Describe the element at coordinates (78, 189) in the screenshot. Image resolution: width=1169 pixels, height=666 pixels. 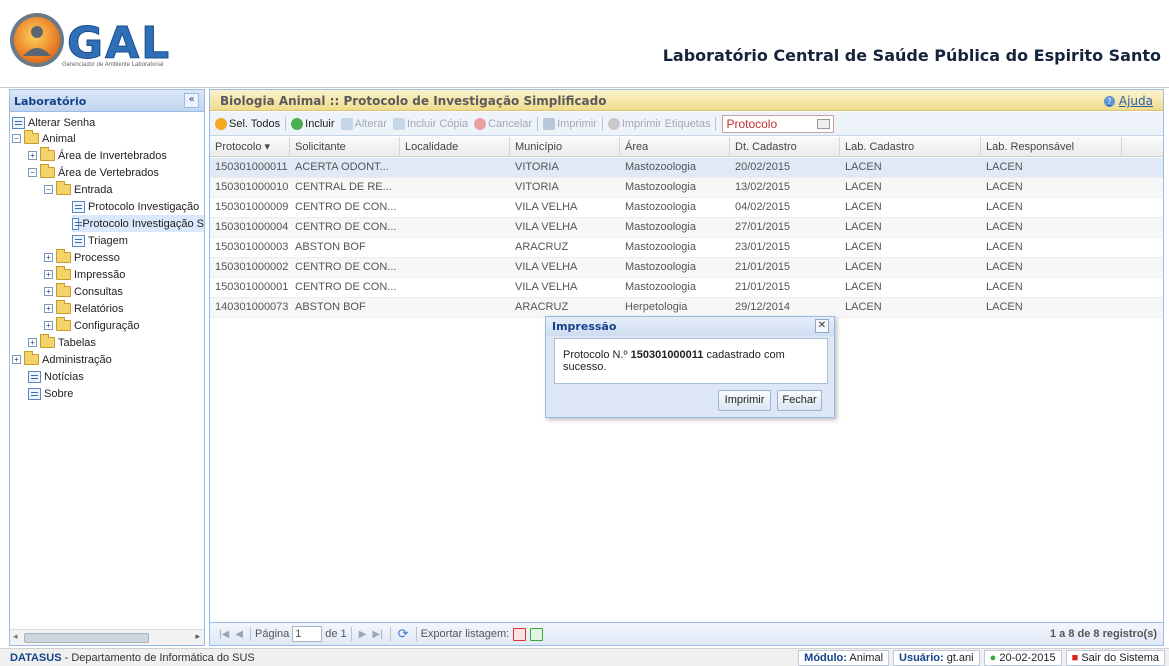
I see `tree-item-entrada: − Entrada` at that location.